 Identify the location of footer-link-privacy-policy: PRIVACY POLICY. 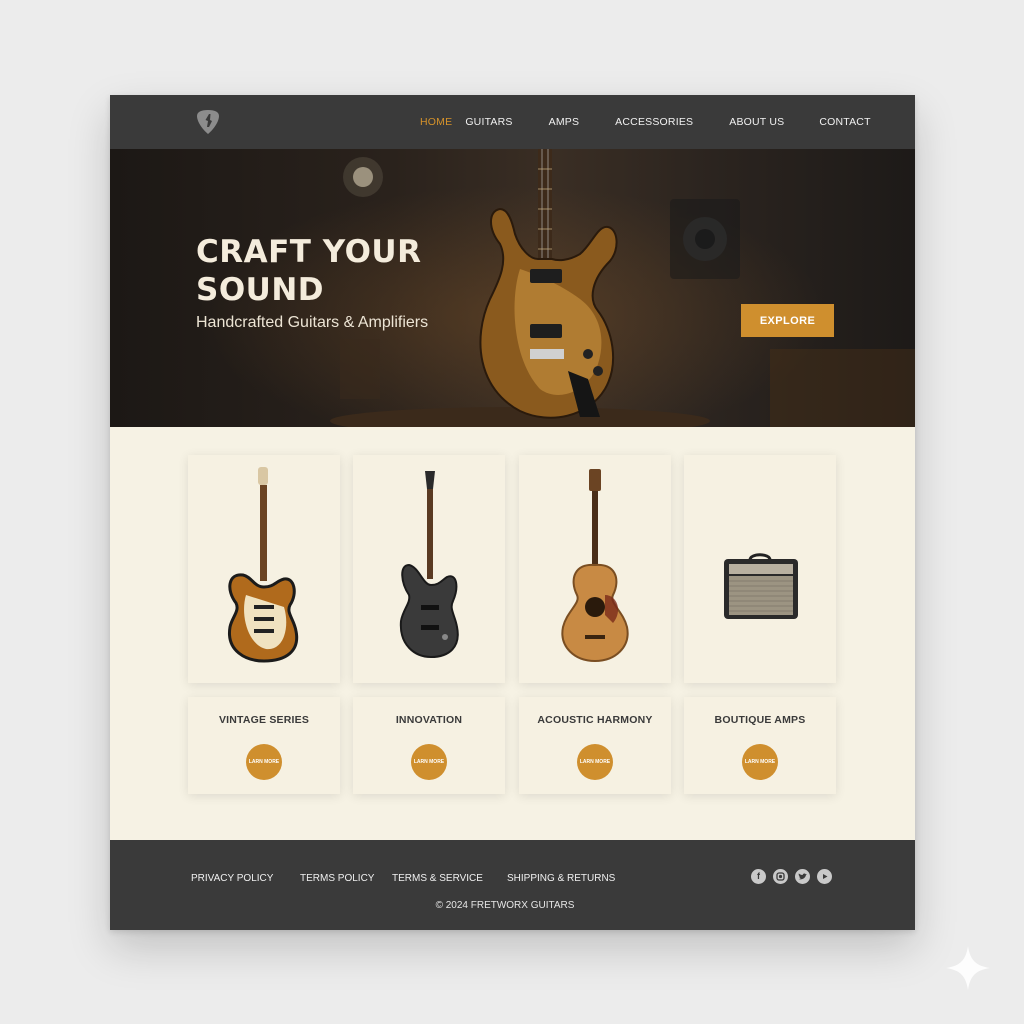
(232, 878).